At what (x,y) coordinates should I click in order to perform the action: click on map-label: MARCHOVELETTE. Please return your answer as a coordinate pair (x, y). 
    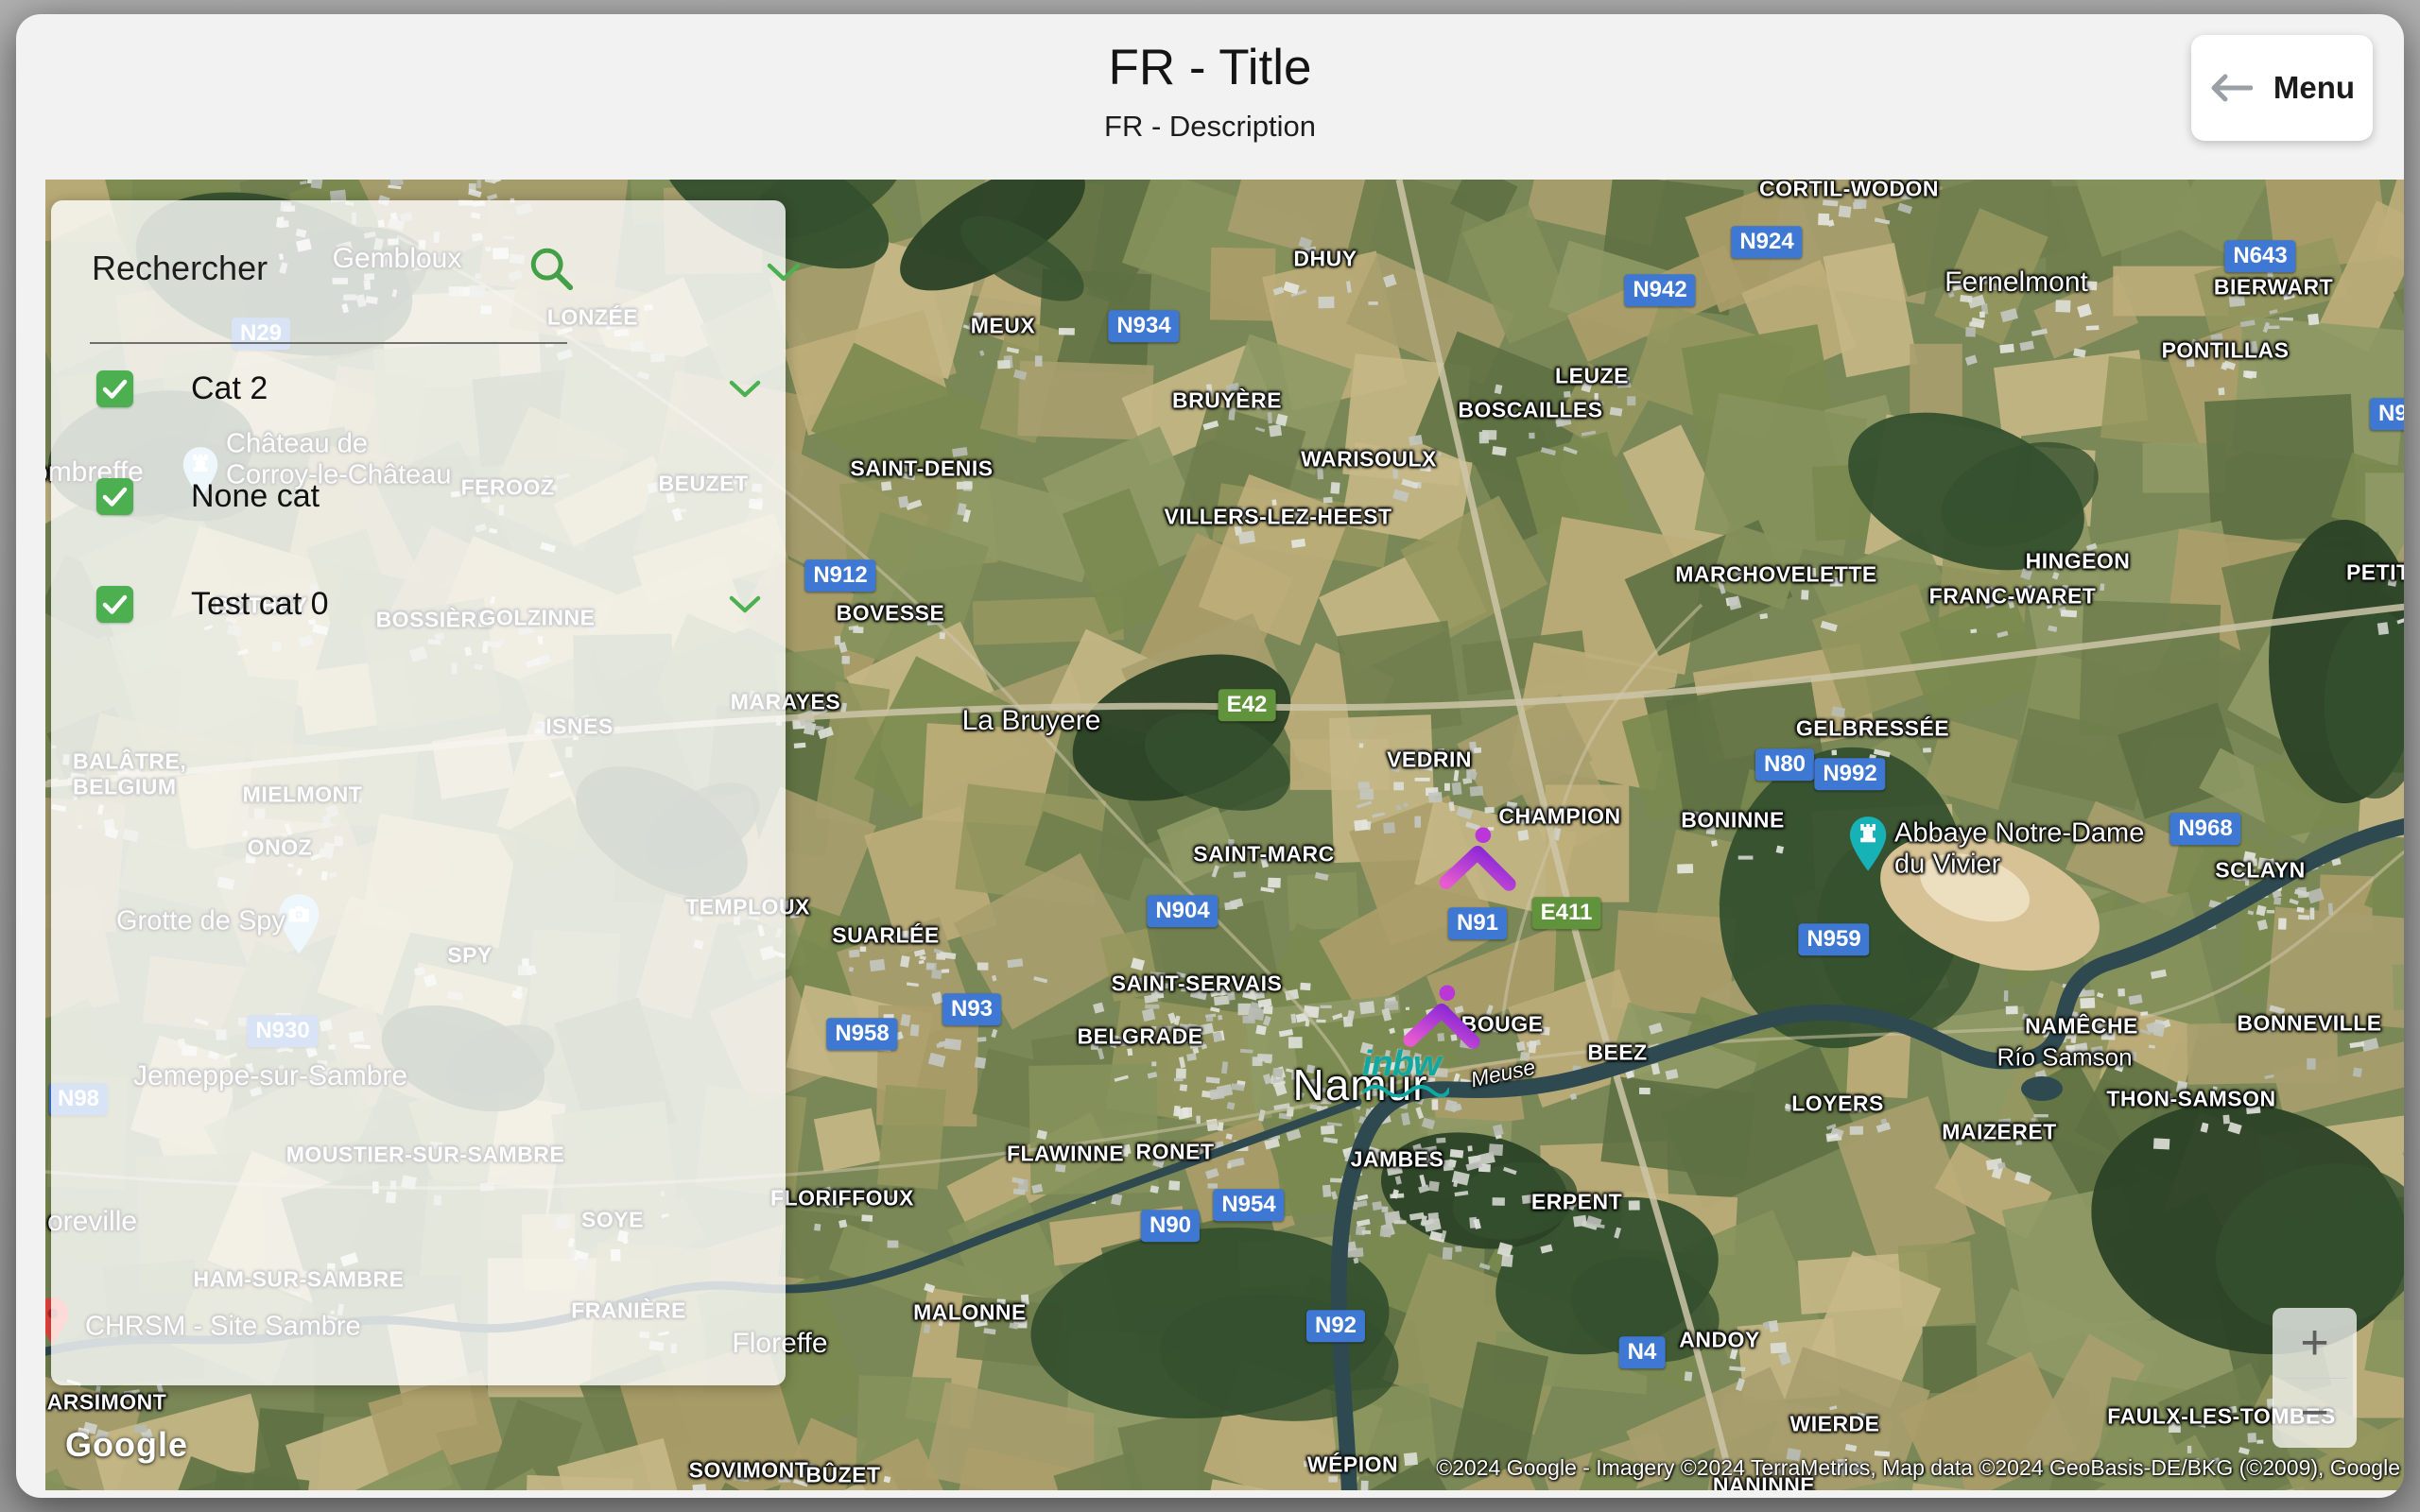
    Looking at the image, I should click on (1776, 574).